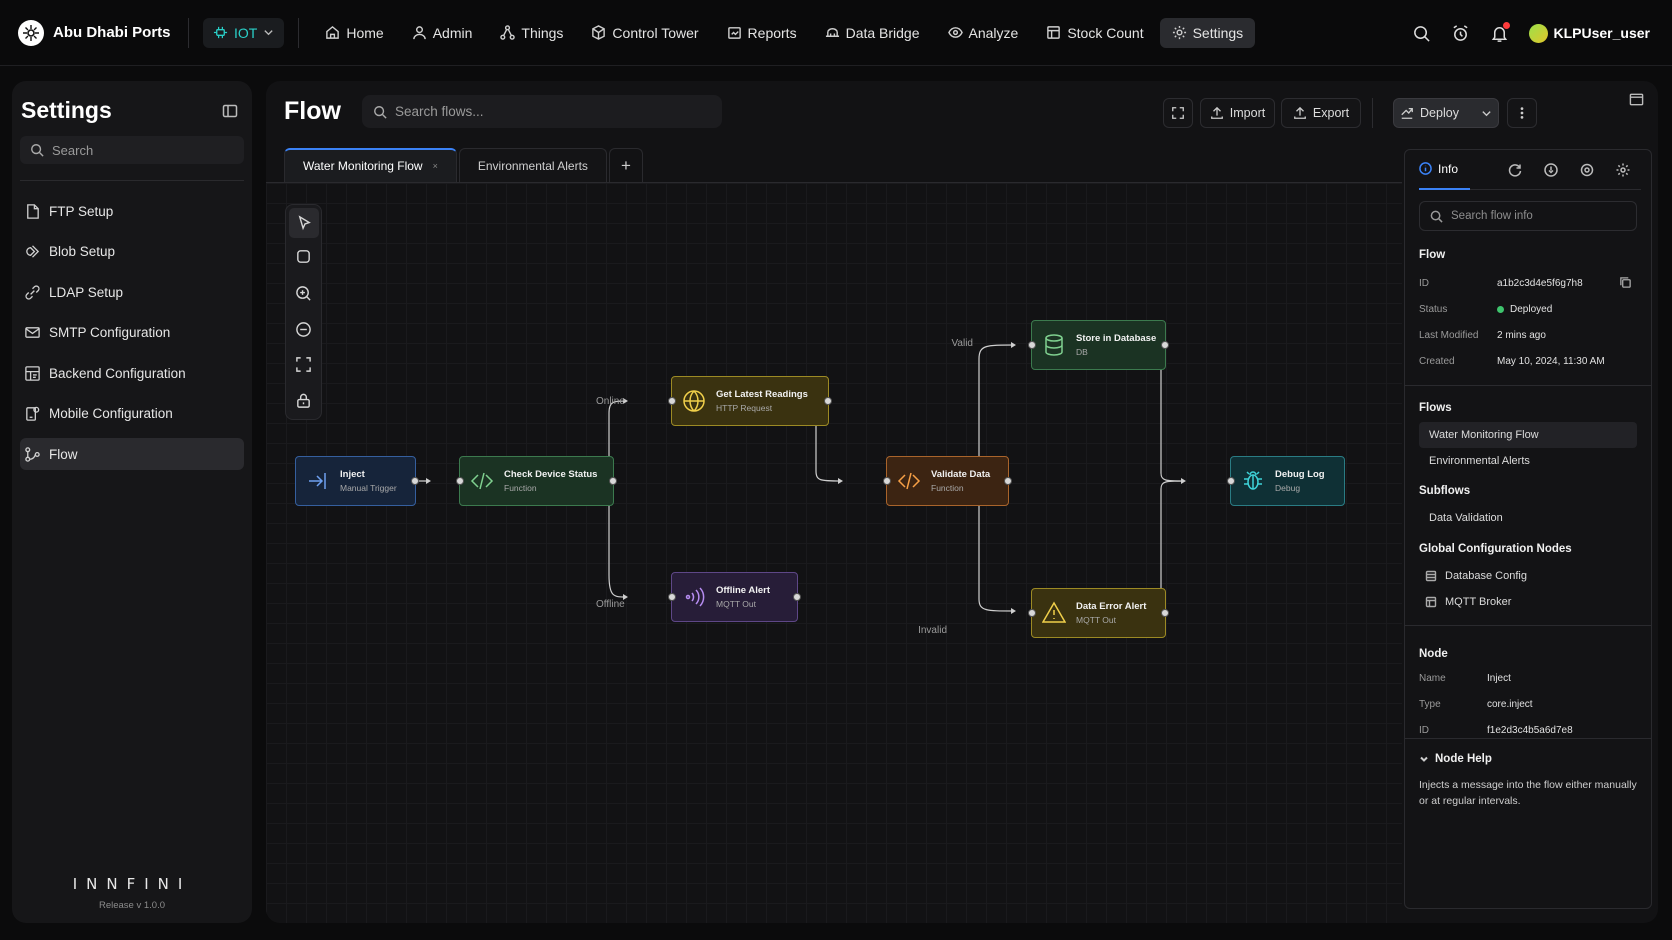  What do you see at coordinates (132, 414) in the screenshot?
I see `sidebar-item-mobile-configuration: Mobile Configuration` at bounding box center [132, 414].